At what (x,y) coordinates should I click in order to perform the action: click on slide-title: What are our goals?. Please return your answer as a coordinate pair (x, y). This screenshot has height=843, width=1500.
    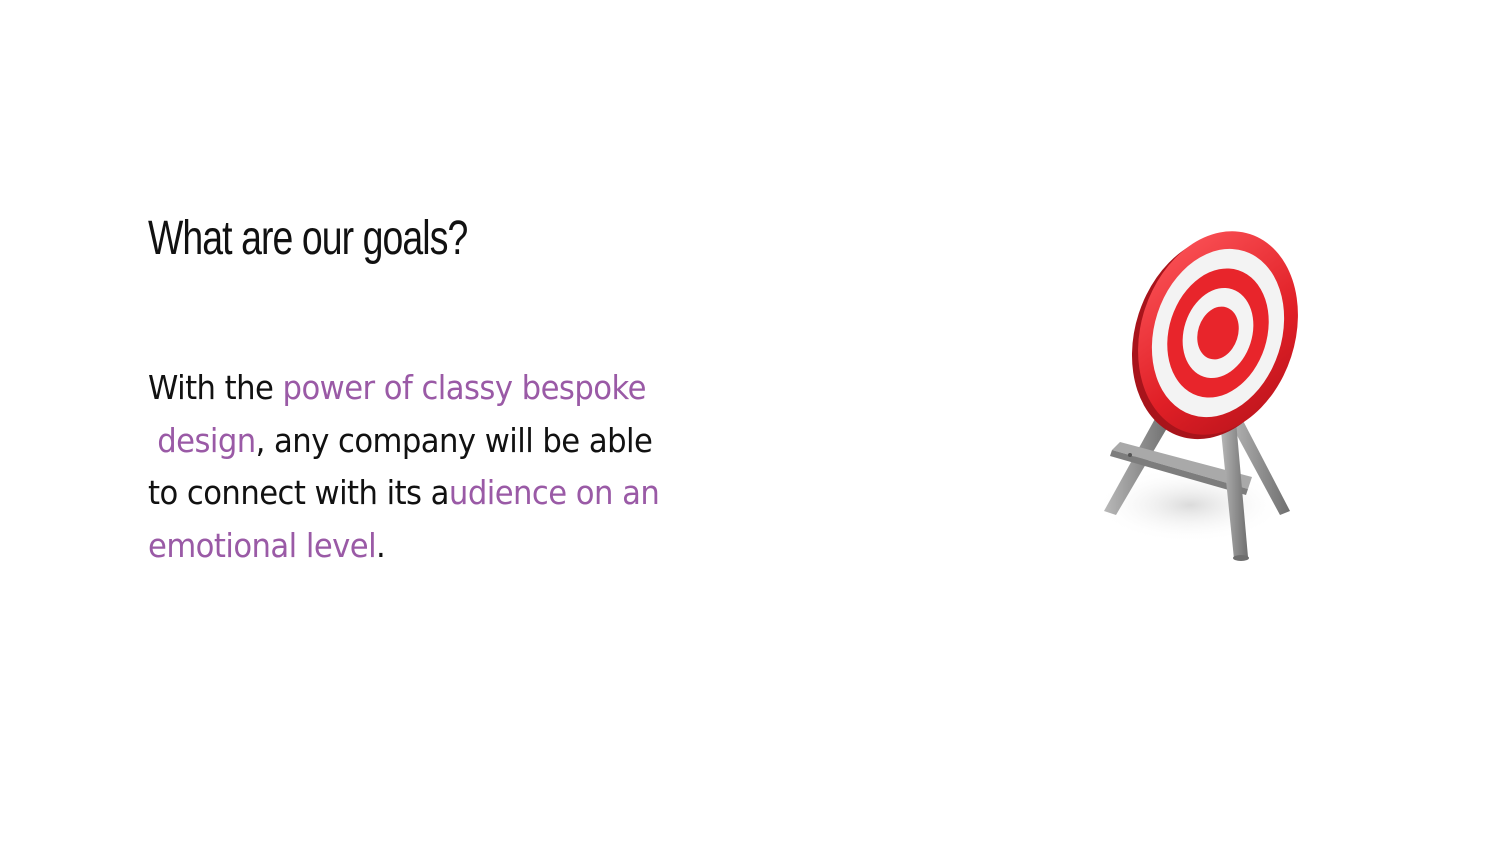
    Looking at the image, I should click on (308, 238).